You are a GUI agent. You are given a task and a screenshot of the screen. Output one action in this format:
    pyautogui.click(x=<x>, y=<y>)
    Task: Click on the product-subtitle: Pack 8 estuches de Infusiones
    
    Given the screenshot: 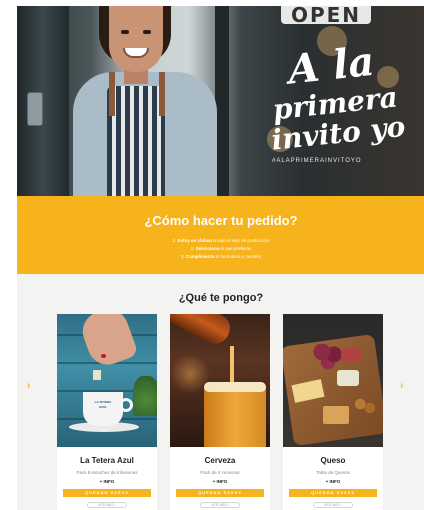 What is the action you would take?
    pyautogui.click(x=107, y=472)
    